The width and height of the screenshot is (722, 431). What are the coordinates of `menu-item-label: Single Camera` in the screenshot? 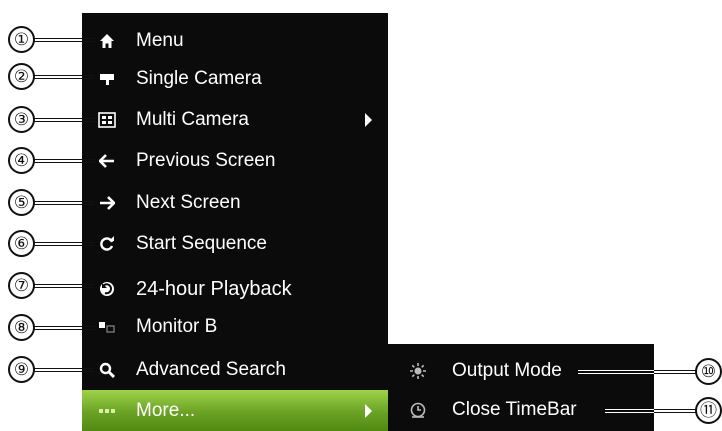 It's located at (199, 78).